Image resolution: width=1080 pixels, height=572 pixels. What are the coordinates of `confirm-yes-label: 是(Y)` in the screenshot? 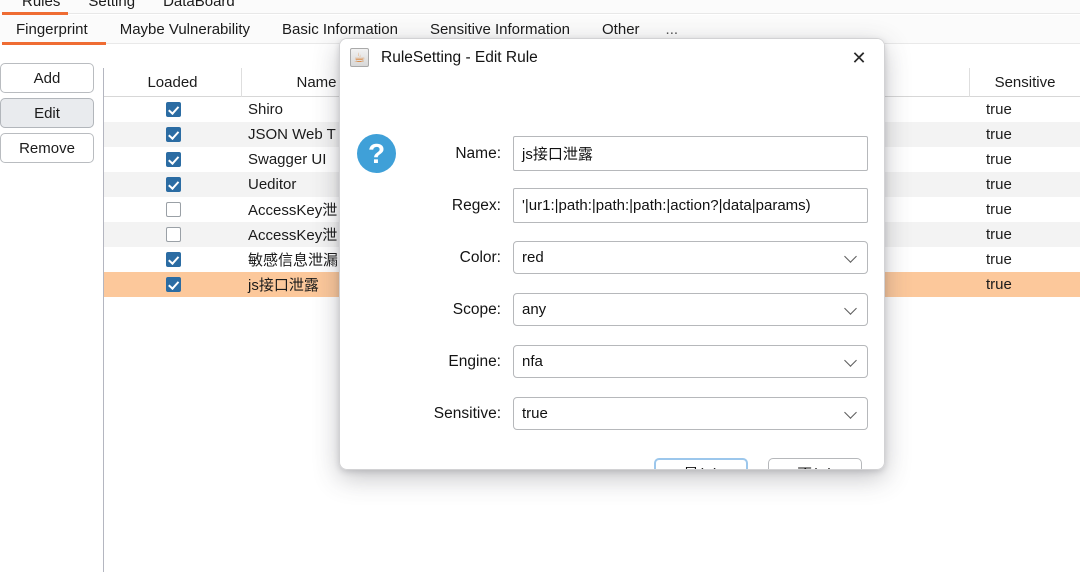 It's located at (700, 466).